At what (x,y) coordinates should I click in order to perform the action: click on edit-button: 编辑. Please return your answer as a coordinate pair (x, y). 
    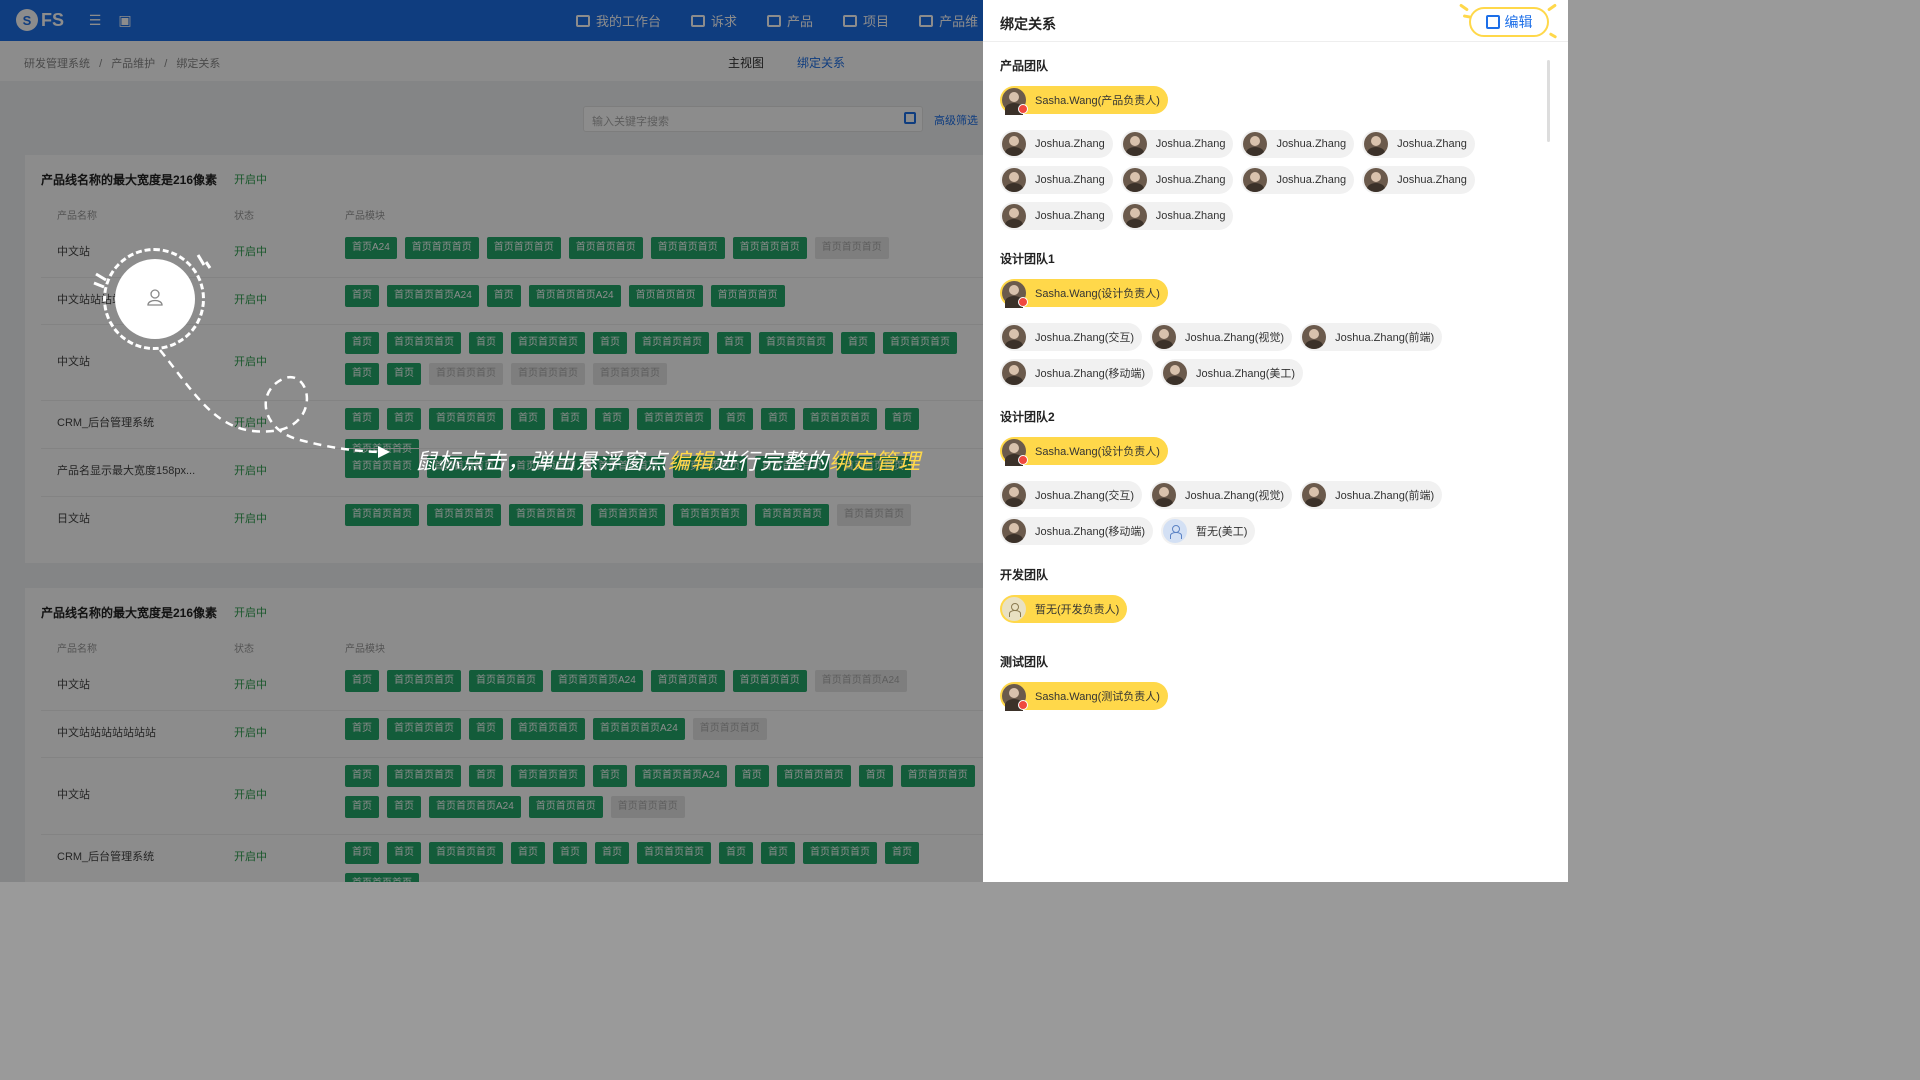
    Looking at the image, I should click on (1509, 22).